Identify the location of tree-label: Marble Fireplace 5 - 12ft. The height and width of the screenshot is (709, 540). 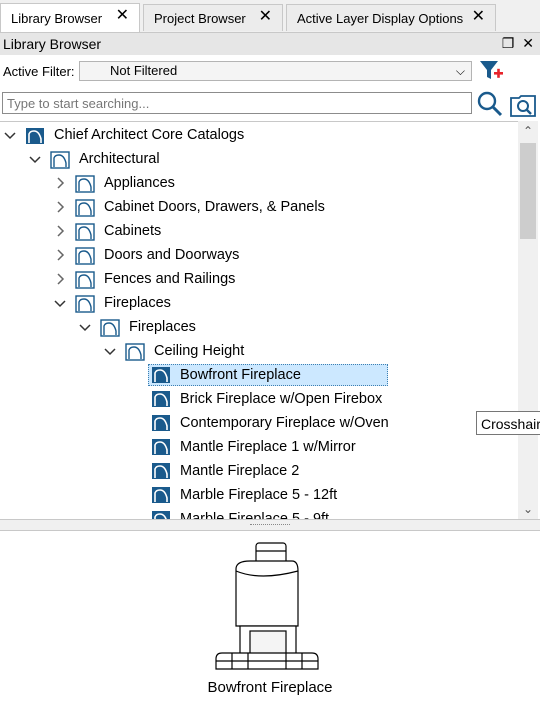
(259, 495).